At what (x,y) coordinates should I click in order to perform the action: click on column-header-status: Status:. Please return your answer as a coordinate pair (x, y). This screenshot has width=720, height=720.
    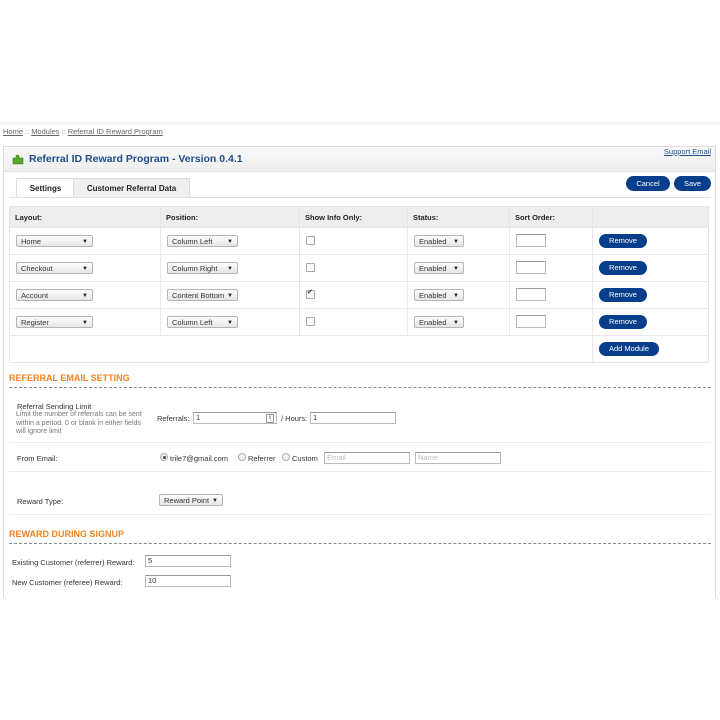
    Looking at the image, I should click on (458, 217).